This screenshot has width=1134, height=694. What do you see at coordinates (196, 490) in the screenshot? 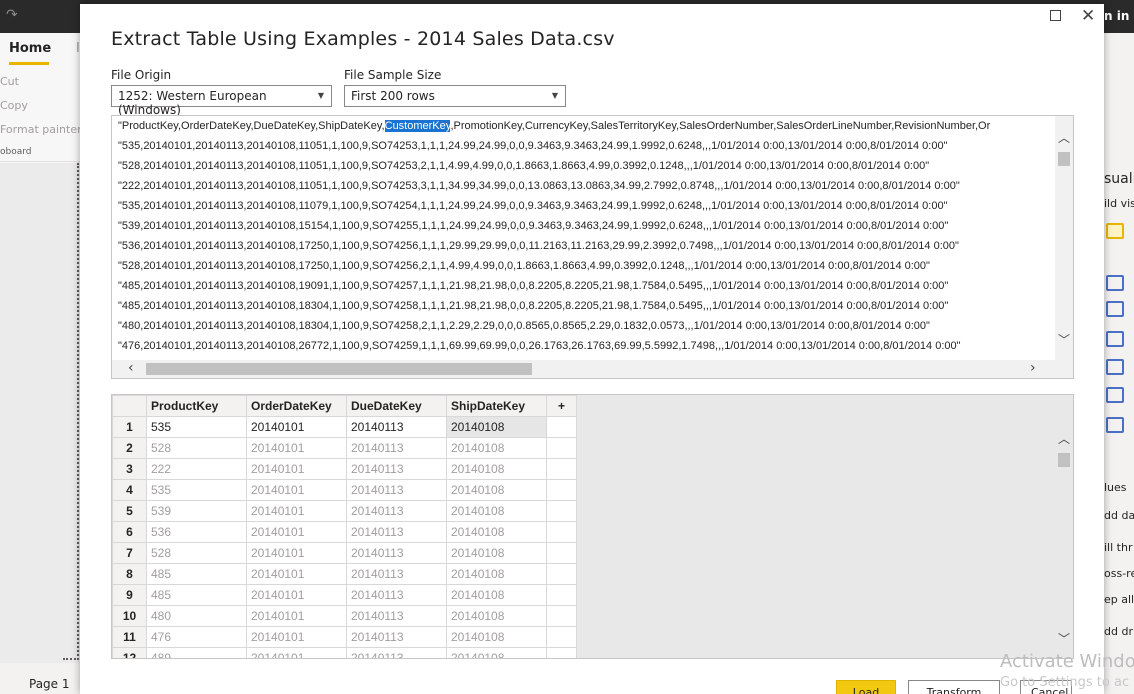
I see `table-cell: 535` at bounding box center [196, 490].